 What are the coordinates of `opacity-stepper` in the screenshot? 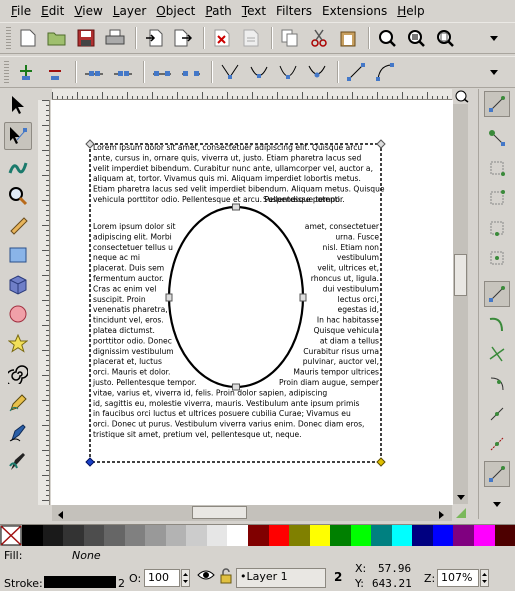 It's located at (185, 578).